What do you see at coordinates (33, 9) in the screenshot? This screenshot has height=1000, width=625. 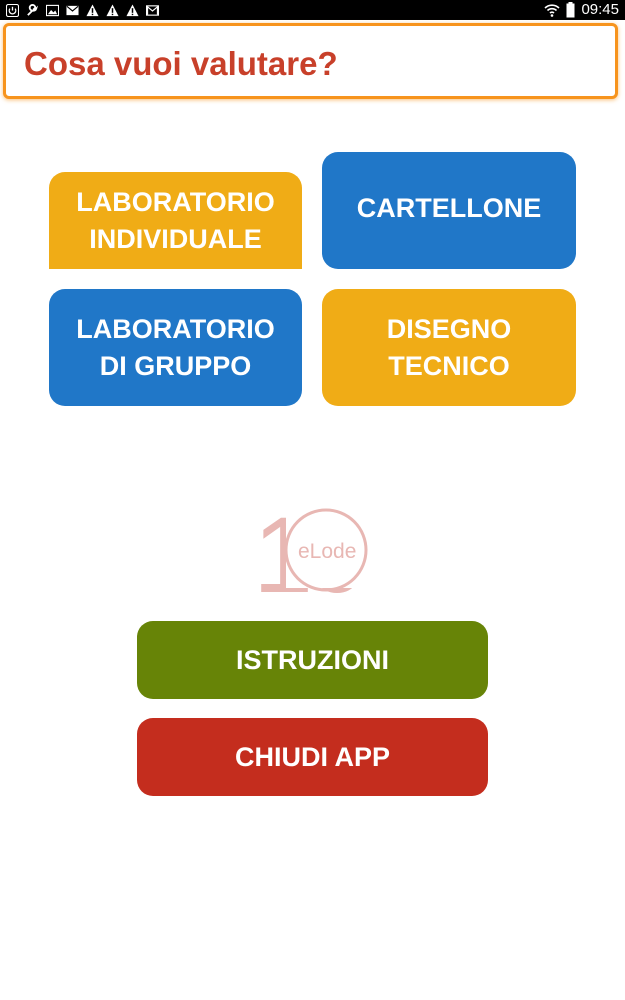 I see `wrench-icon` at bounding box center [33, 9].